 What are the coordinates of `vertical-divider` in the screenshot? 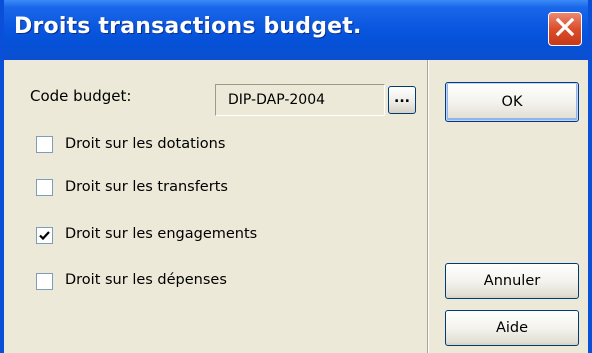 It's located at (428, 206).